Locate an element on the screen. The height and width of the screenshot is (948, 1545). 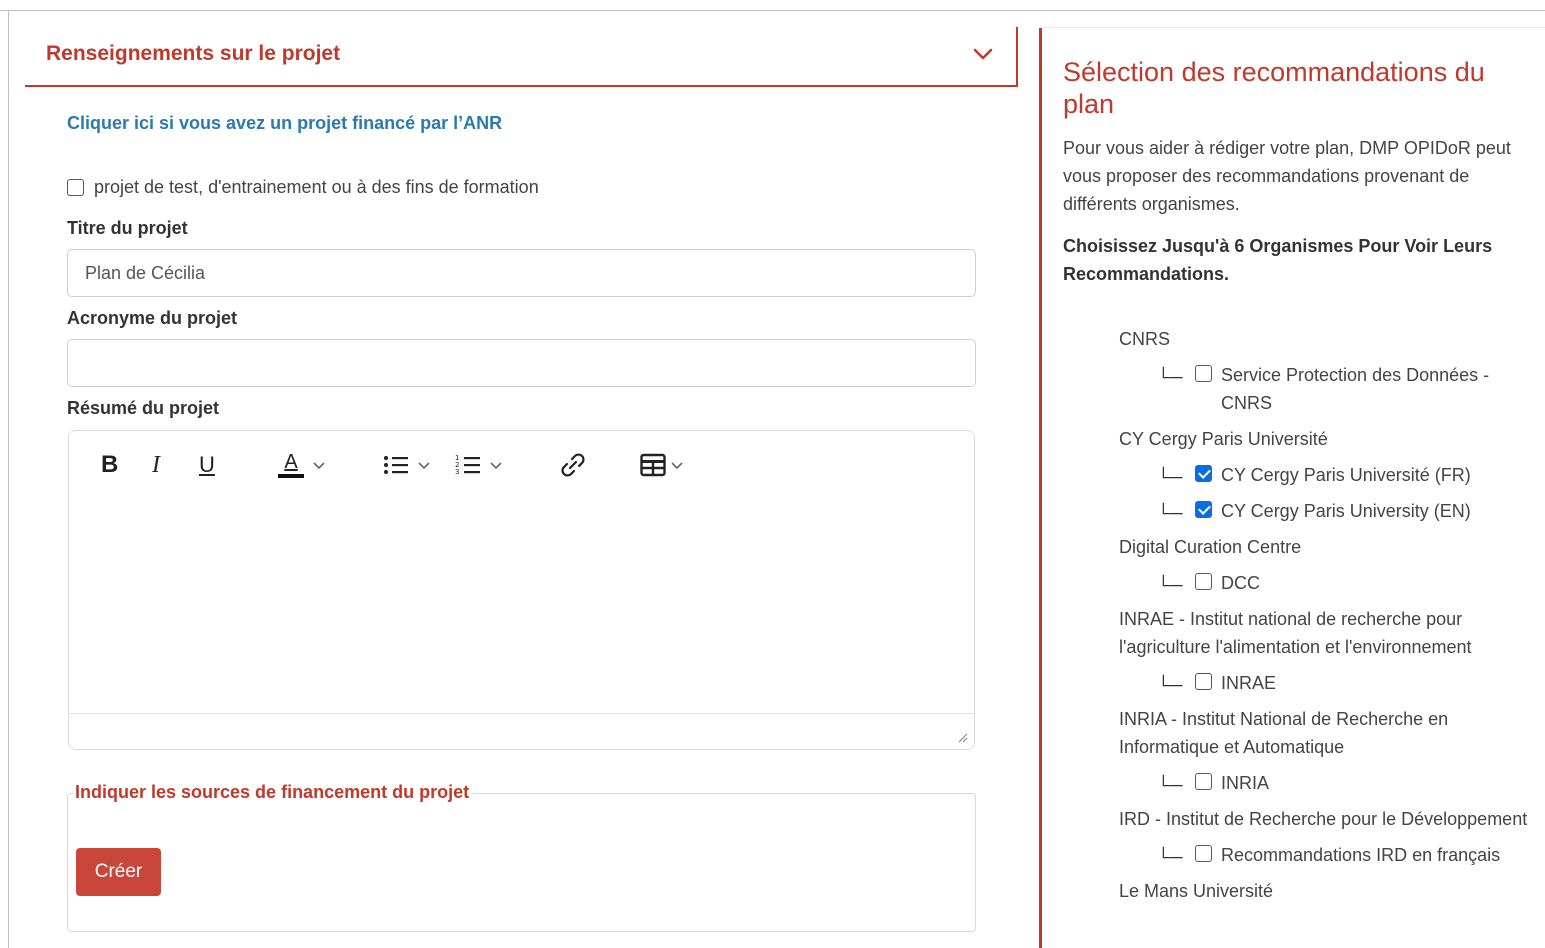
numbered-list-button: 1 2 3 is located at coordinates (479, 465).